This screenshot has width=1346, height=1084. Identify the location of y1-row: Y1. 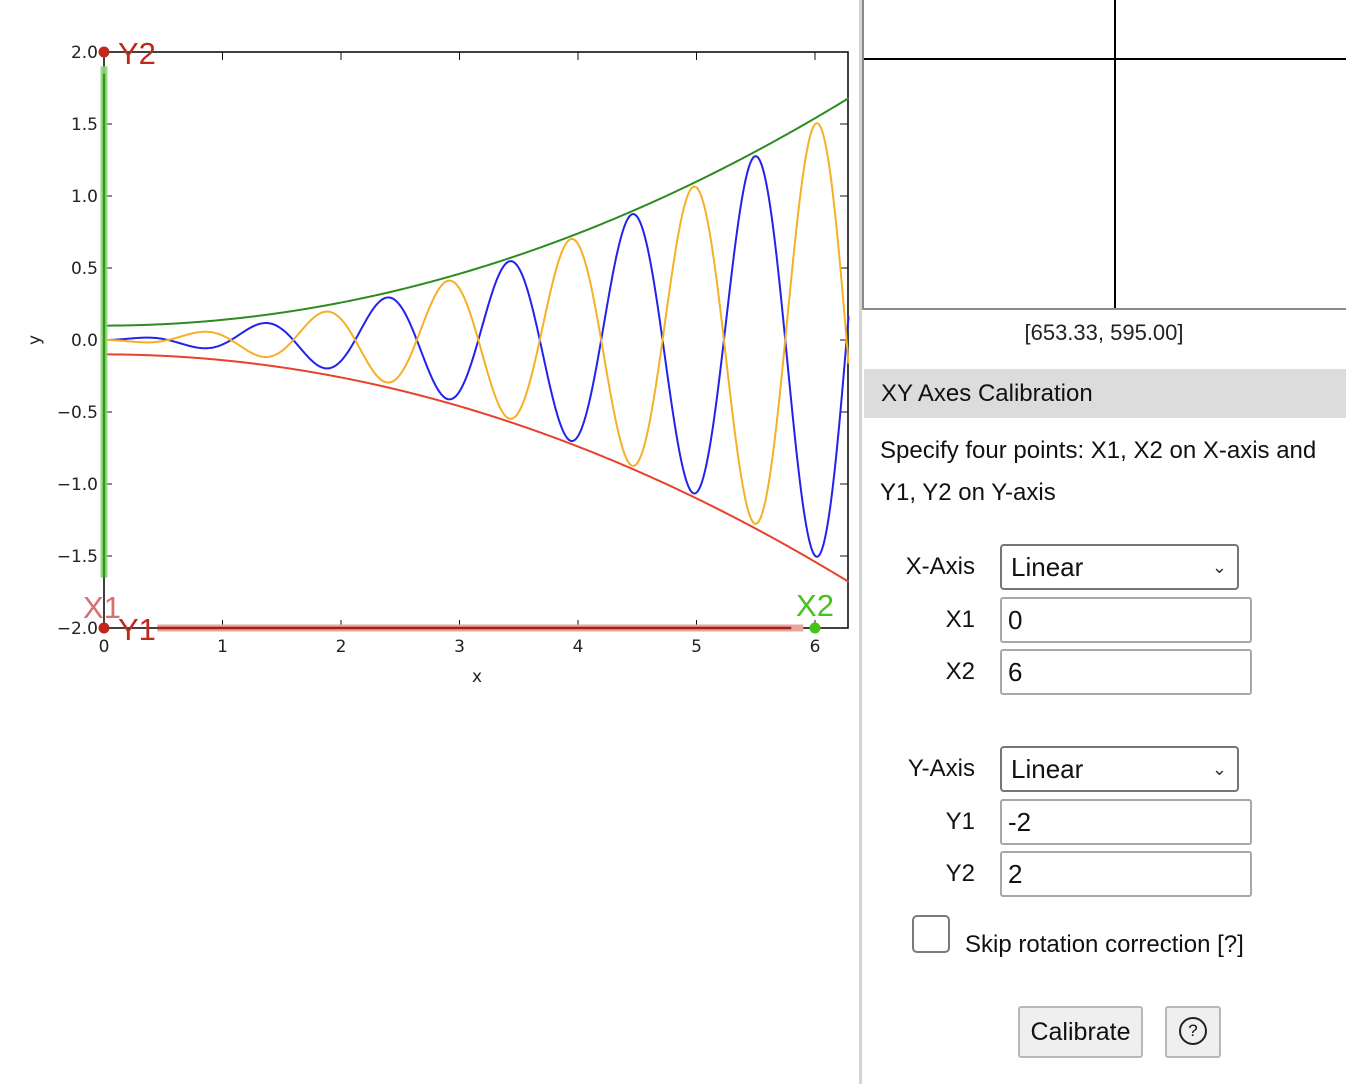
(1104, 822).